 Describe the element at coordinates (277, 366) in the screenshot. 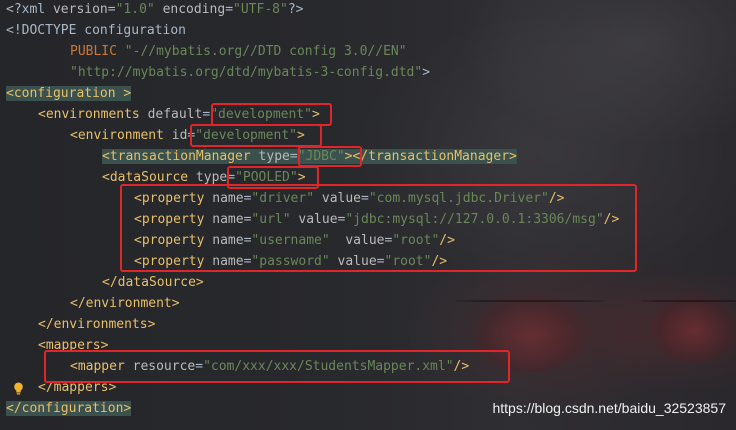

I see `annotation-box-mapper` at that location.